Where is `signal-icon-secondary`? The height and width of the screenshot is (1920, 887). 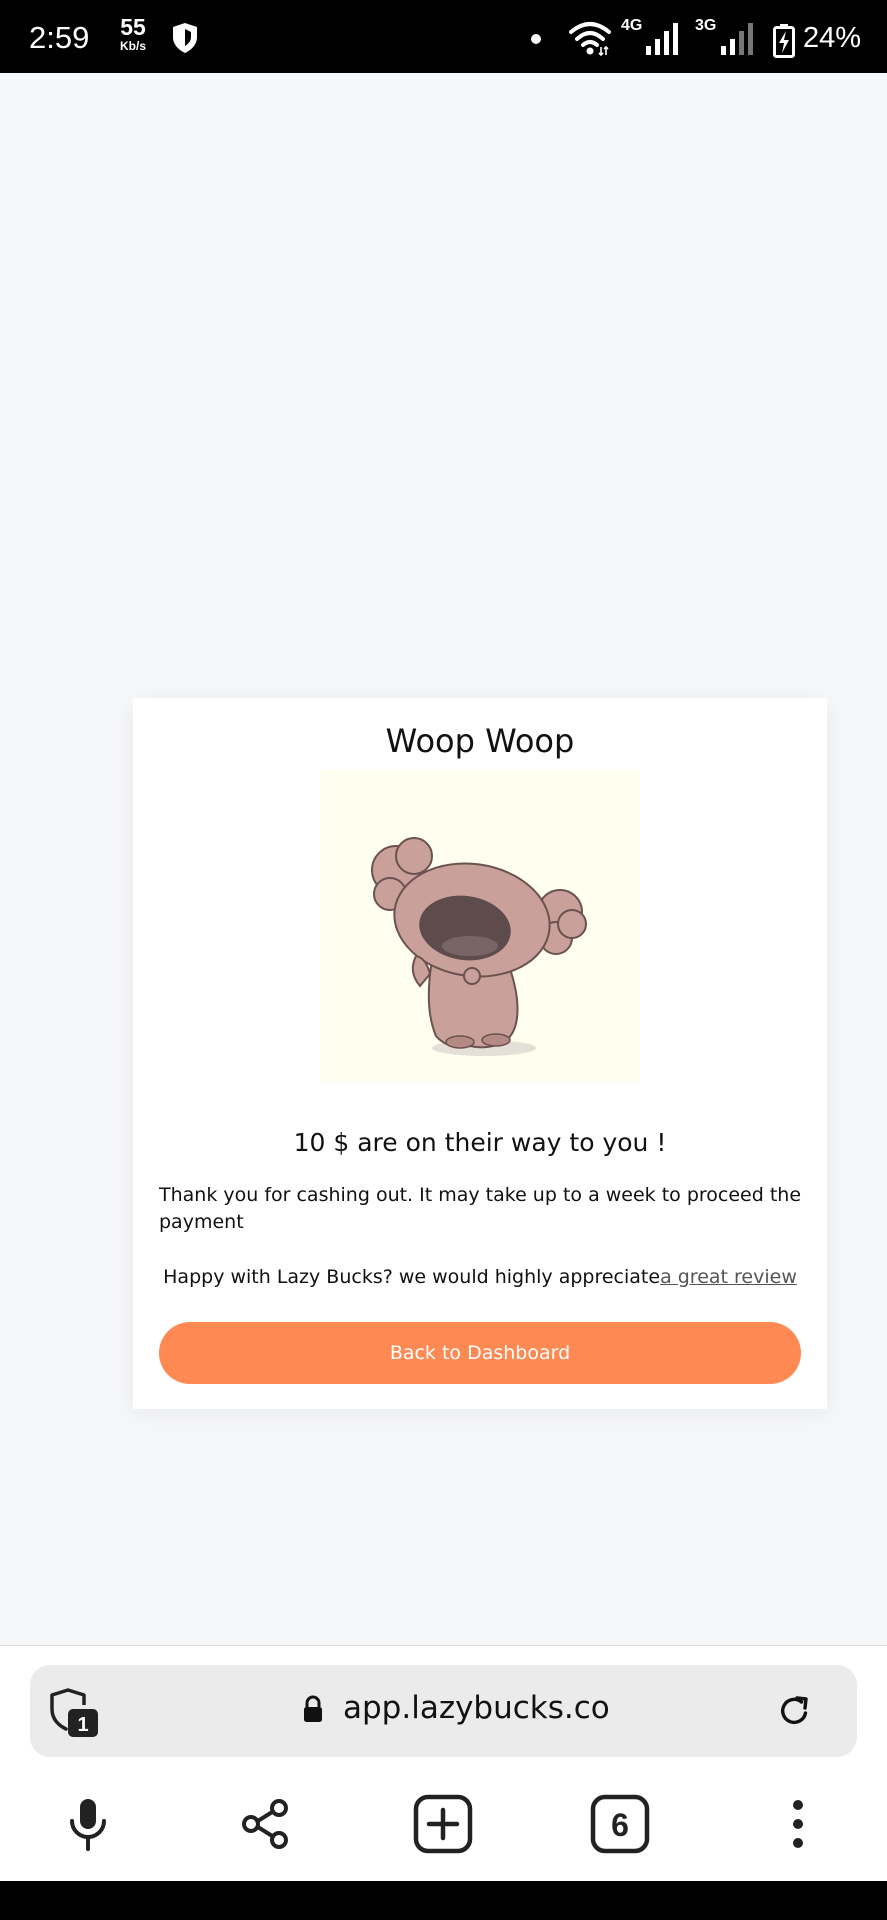 signal-icon-secondary is located at coordinates (737, 39).